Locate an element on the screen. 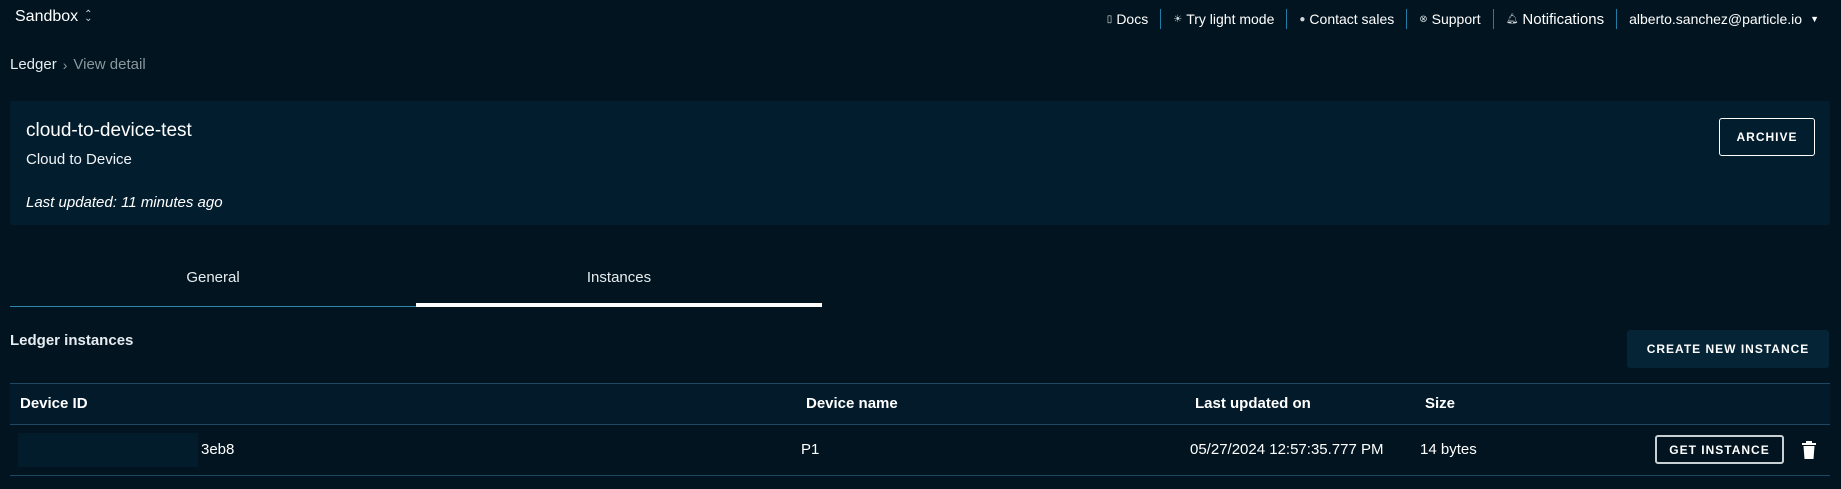 The image size is (1841, 489). bell-icon: 🔔︎ is located at coordinates (1512, 19).